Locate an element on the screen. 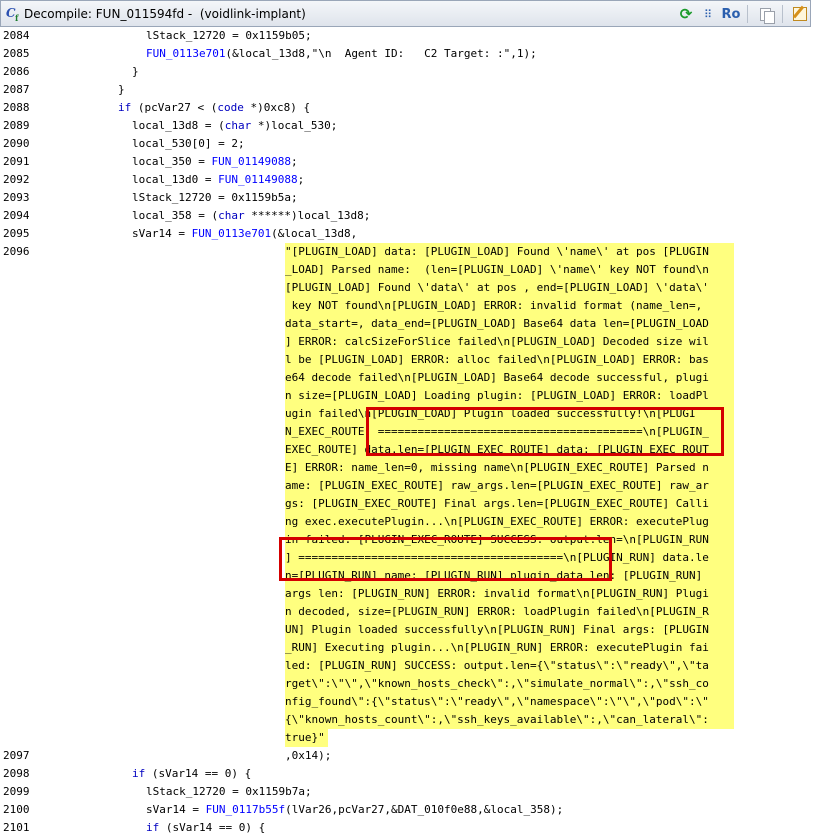 This screenshot has width=813, height=840. code-line: local_350 = FUN_01149088; is located at coordinates (215, 162).